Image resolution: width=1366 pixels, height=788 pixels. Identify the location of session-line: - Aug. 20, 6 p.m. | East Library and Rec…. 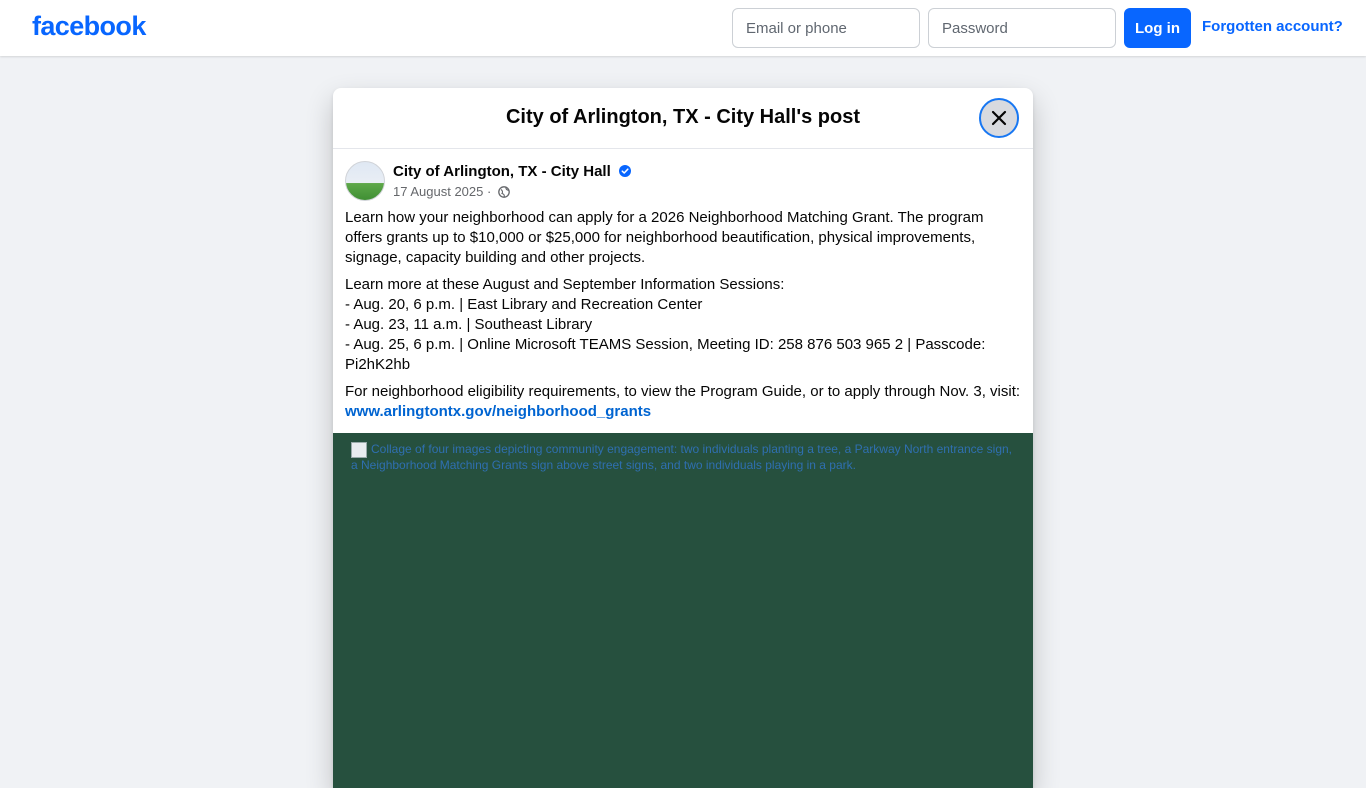
(524, 304).